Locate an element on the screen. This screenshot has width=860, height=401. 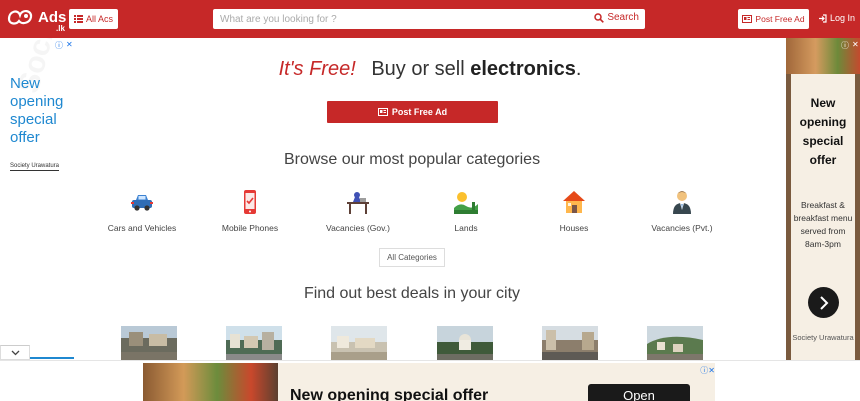
businessman-icon is located at coordinates (682, 202).